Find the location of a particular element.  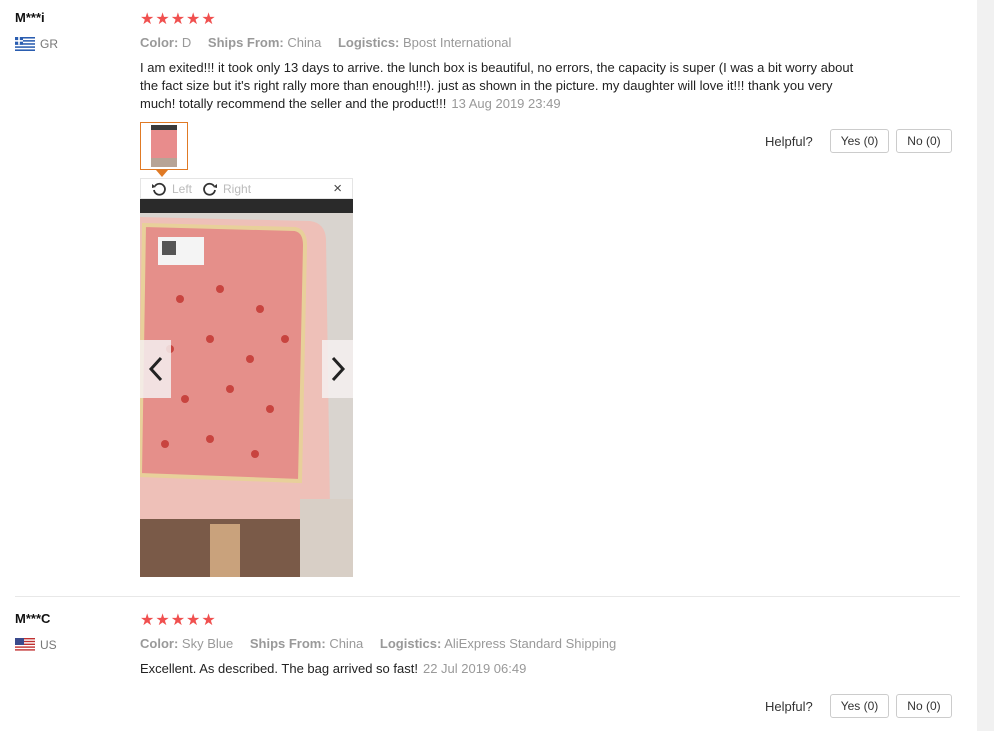

review-divider is located at coordinates (487, 596).